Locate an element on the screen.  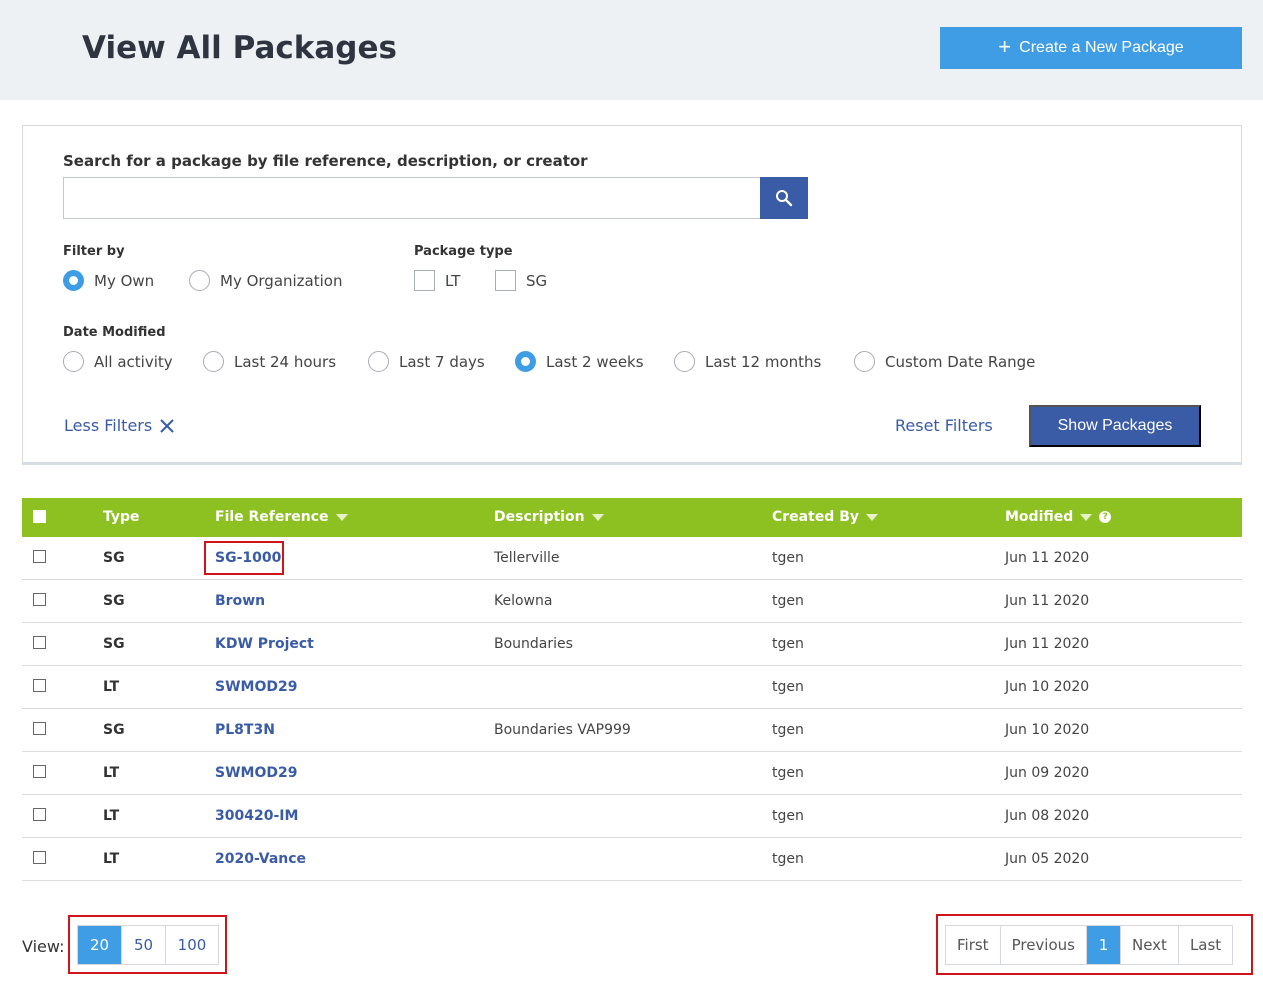
close-icon is located at coordinates (167, 425).